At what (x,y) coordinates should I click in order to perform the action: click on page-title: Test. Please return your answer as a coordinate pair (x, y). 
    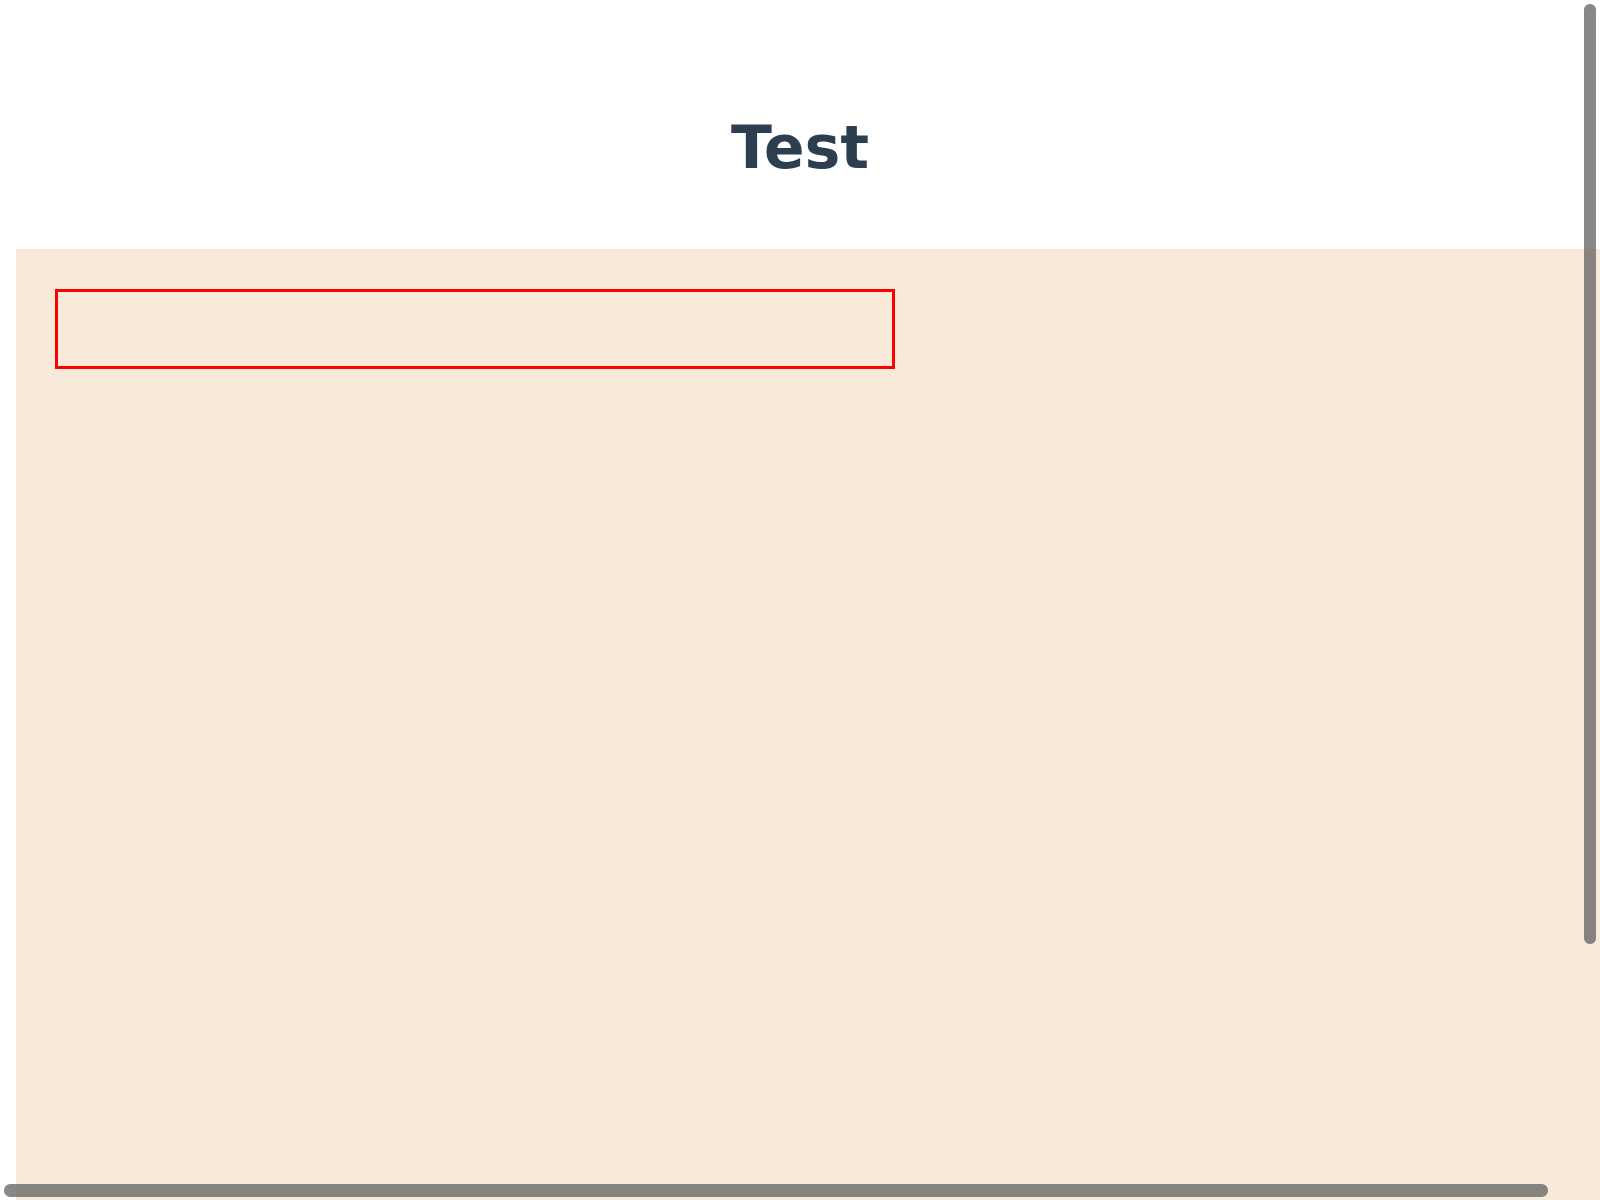
    Looking at the image, I should click on (800, 148).